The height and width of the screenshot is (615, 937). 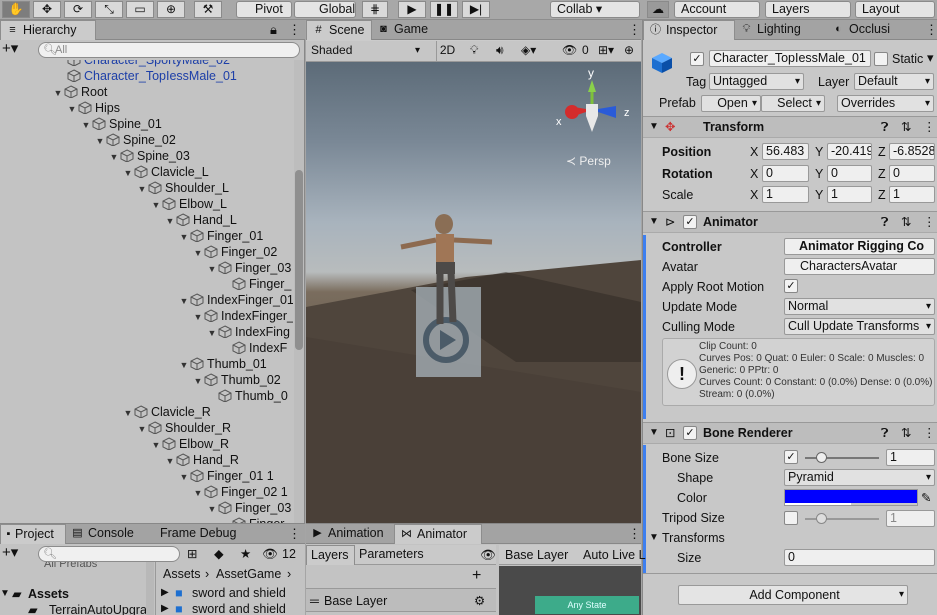 I want to click on global-toggle: Global, so click(x=325, y=9).